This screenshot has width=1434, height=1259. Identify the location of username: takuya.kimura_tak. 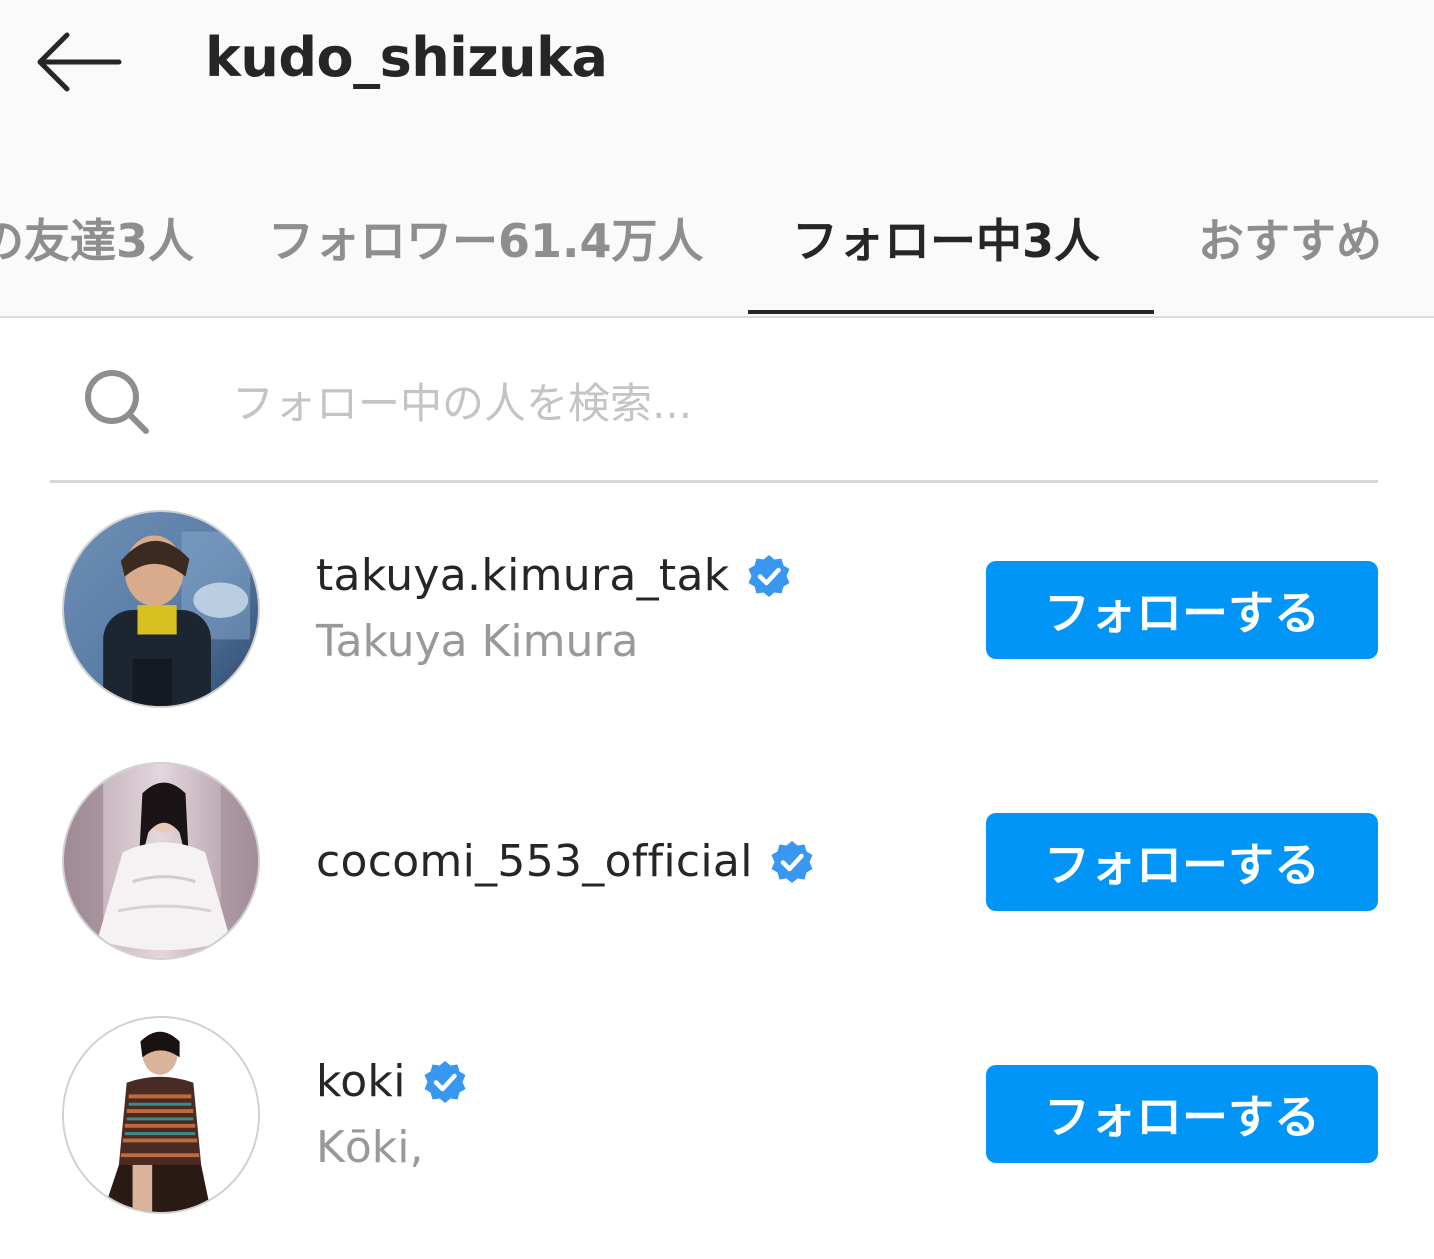
(554, 575).